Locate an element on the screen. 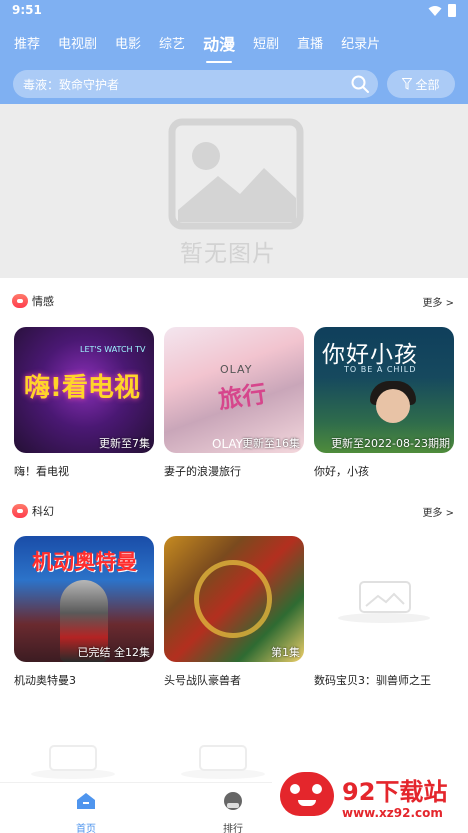  thumbnail-art-title: 你好小孩 is located at coordinates (370, 355).